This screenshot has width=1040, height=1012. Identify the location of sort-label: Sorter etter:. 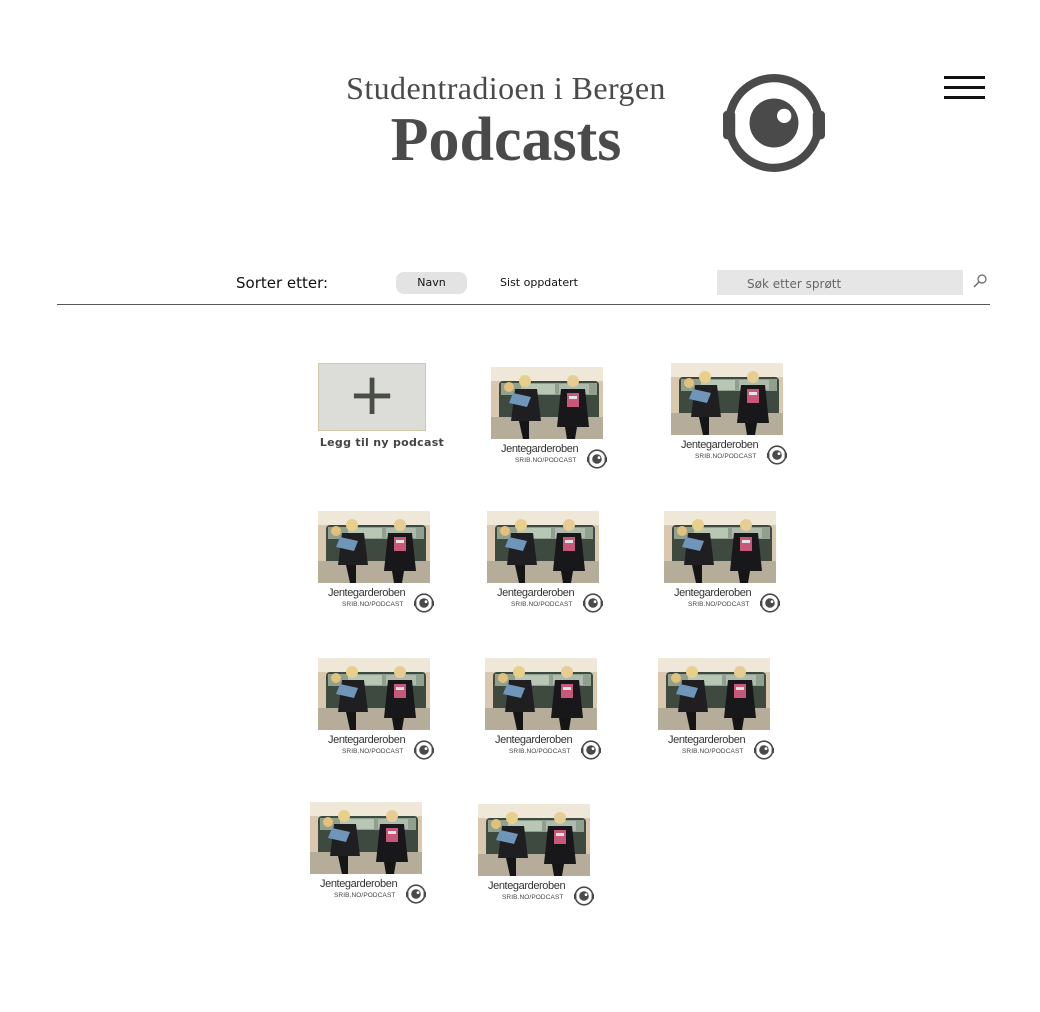
(282, 283).